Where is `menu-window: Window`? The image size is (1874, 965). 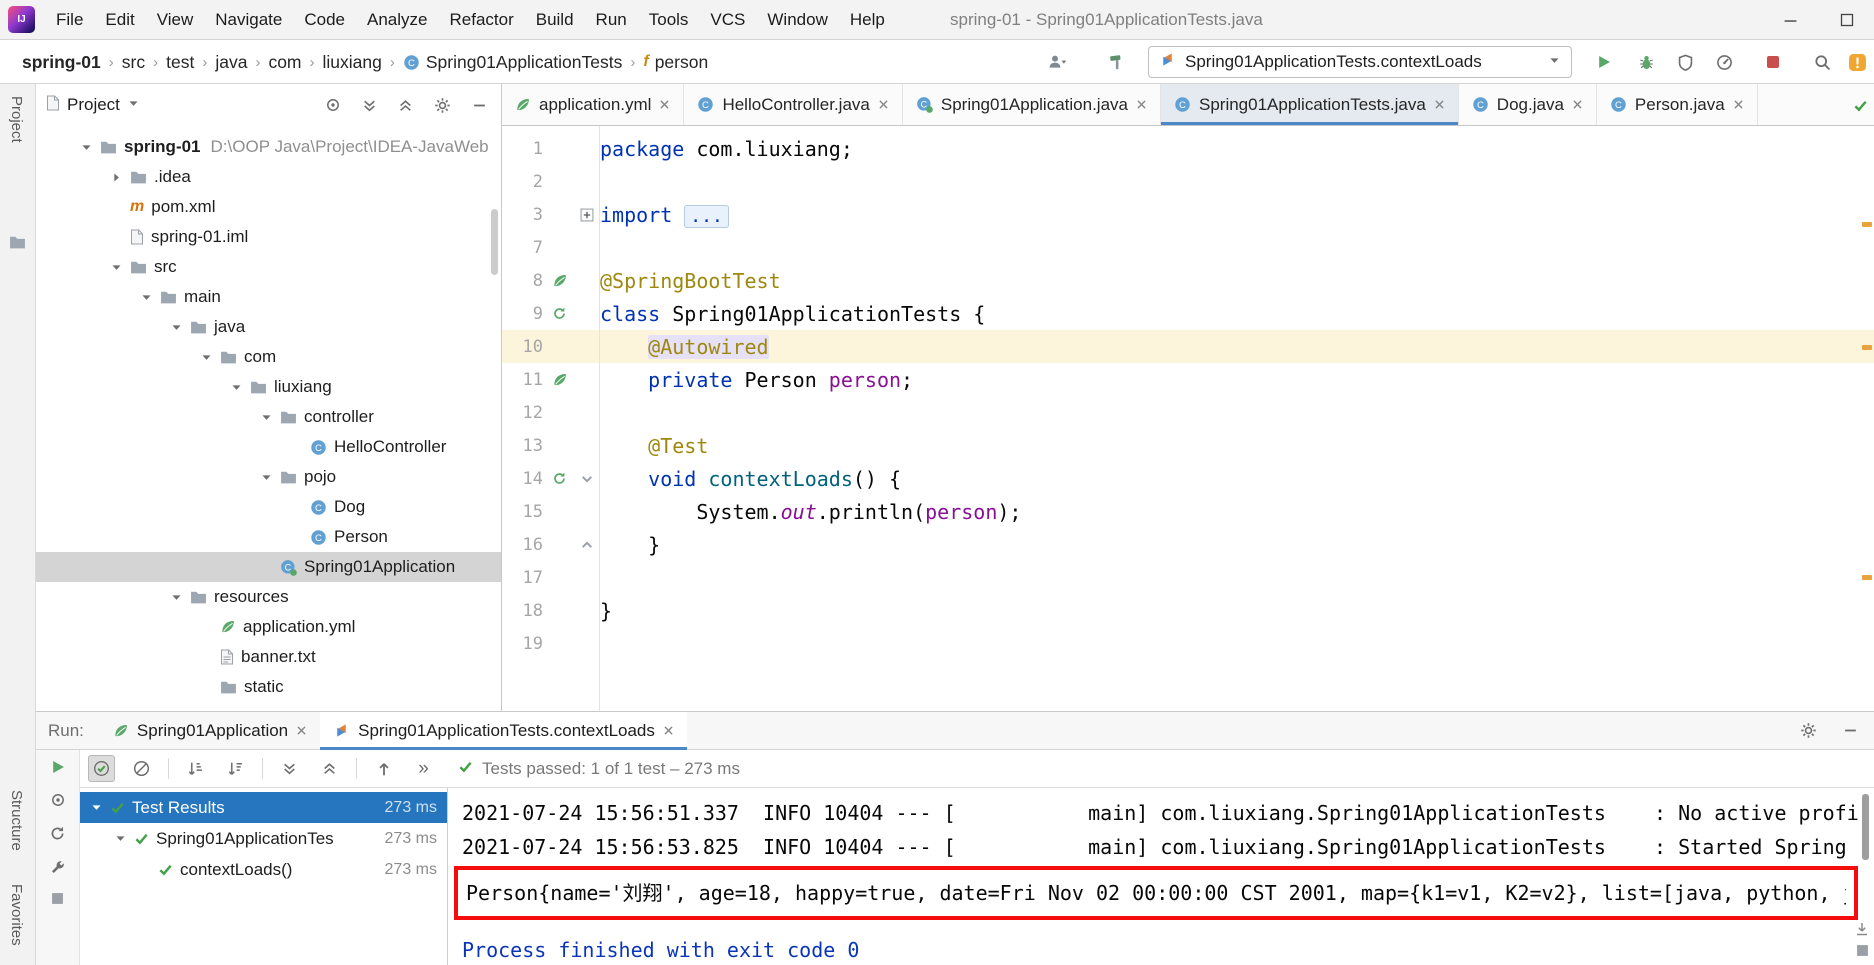
menu-window: Window is located at coordinates (797, 20).